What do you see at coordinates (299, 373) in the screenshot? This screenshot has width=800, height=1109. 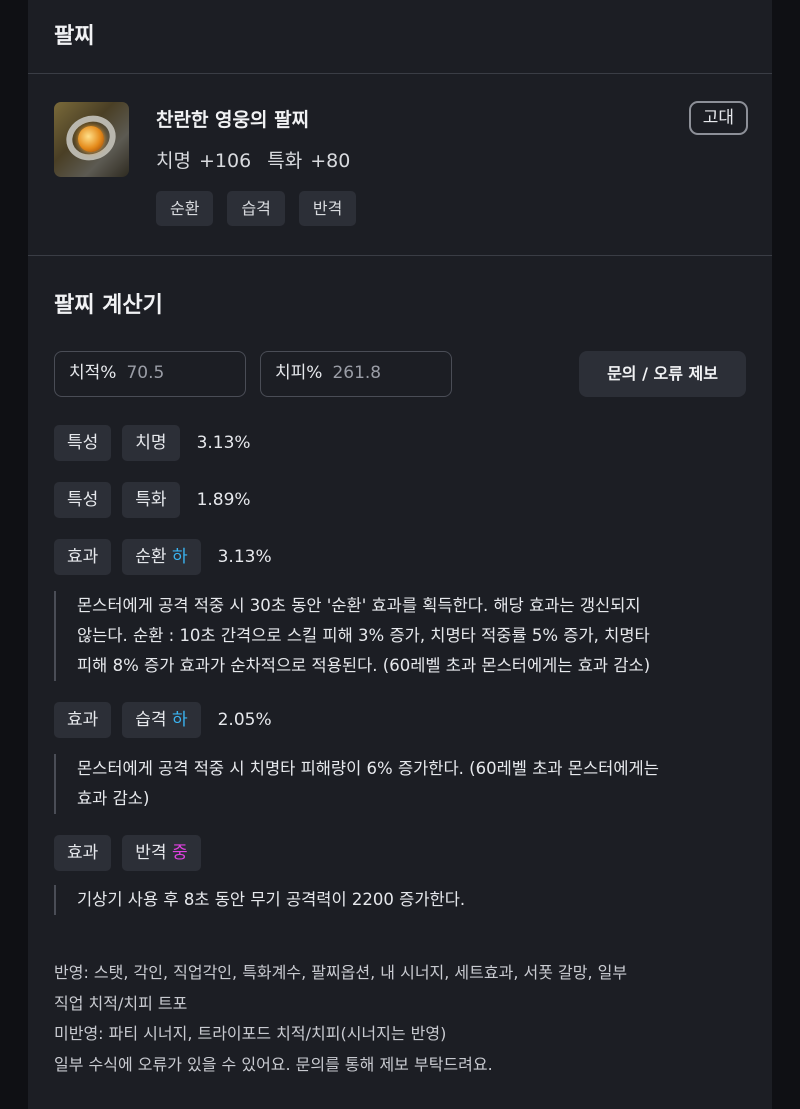 I see `crit-damage-label: 치피%` at bounding box center [299, 373].